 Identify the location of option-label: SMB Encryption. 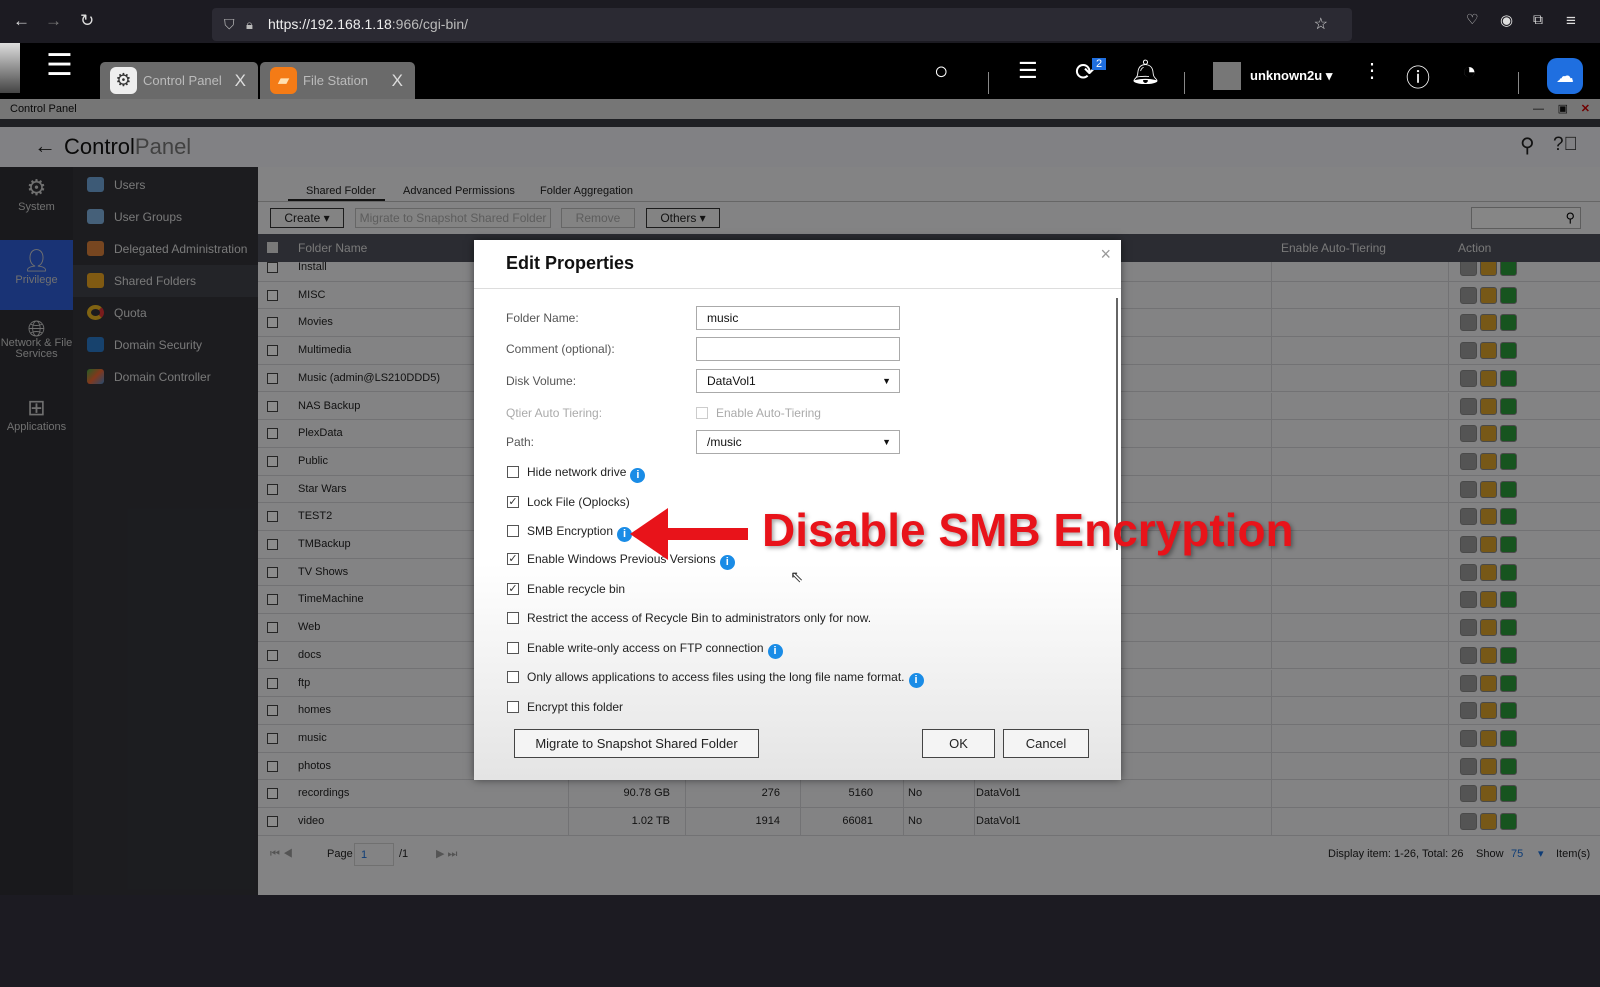
(570, 531).